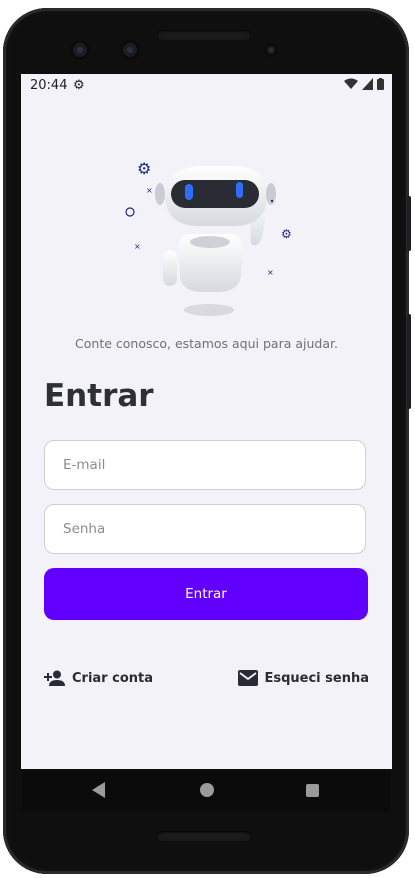 The width and height of the screenshot is (415, 878). Describe the element at coordinates (312, 790) in the screenshot. I see `recent-apps-icon` at that location.